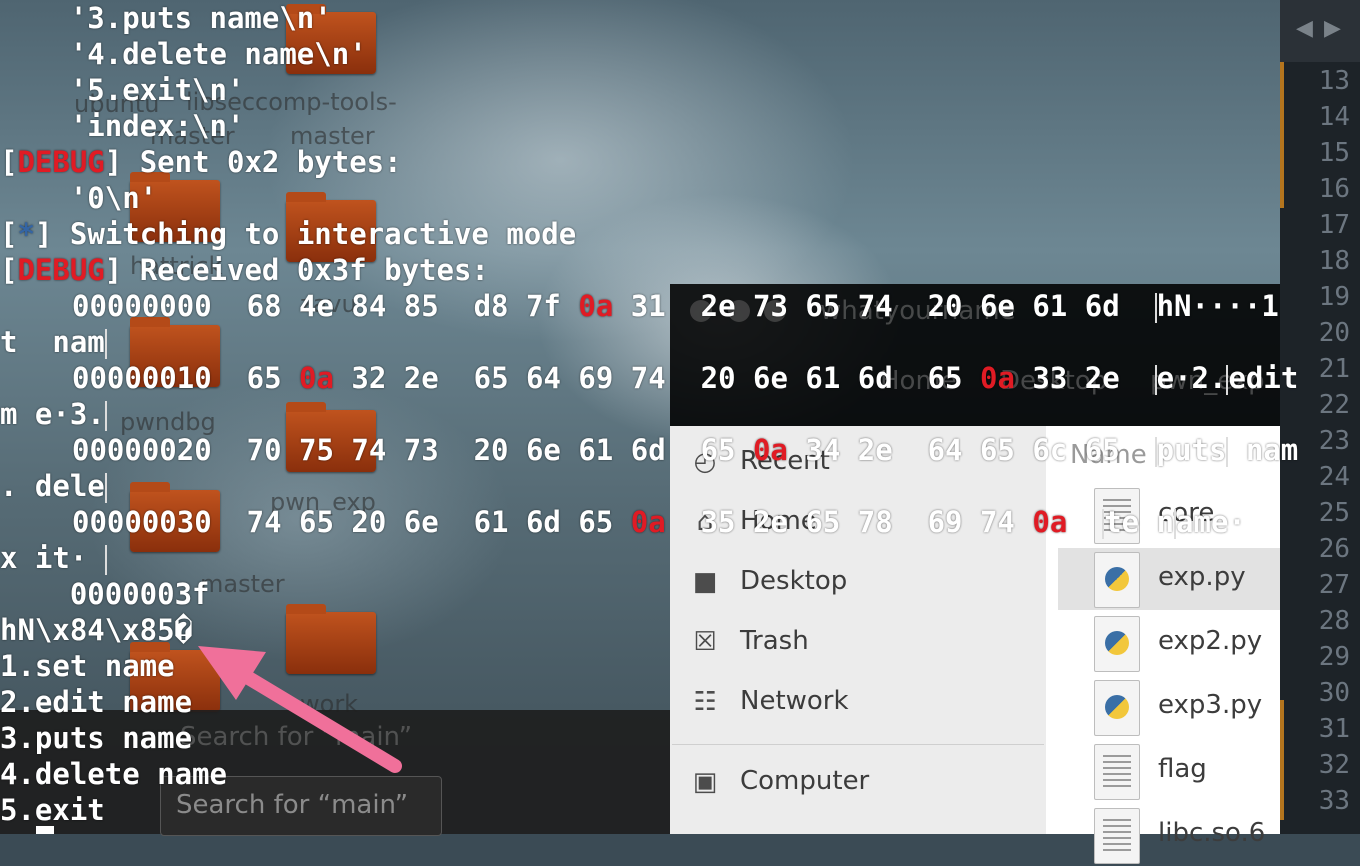 The width and height of the screenshot is (1360, 866). Describe the element at coordinates (300, 709) in the screenshot. I see `annotation-arrow-icon` at that location.